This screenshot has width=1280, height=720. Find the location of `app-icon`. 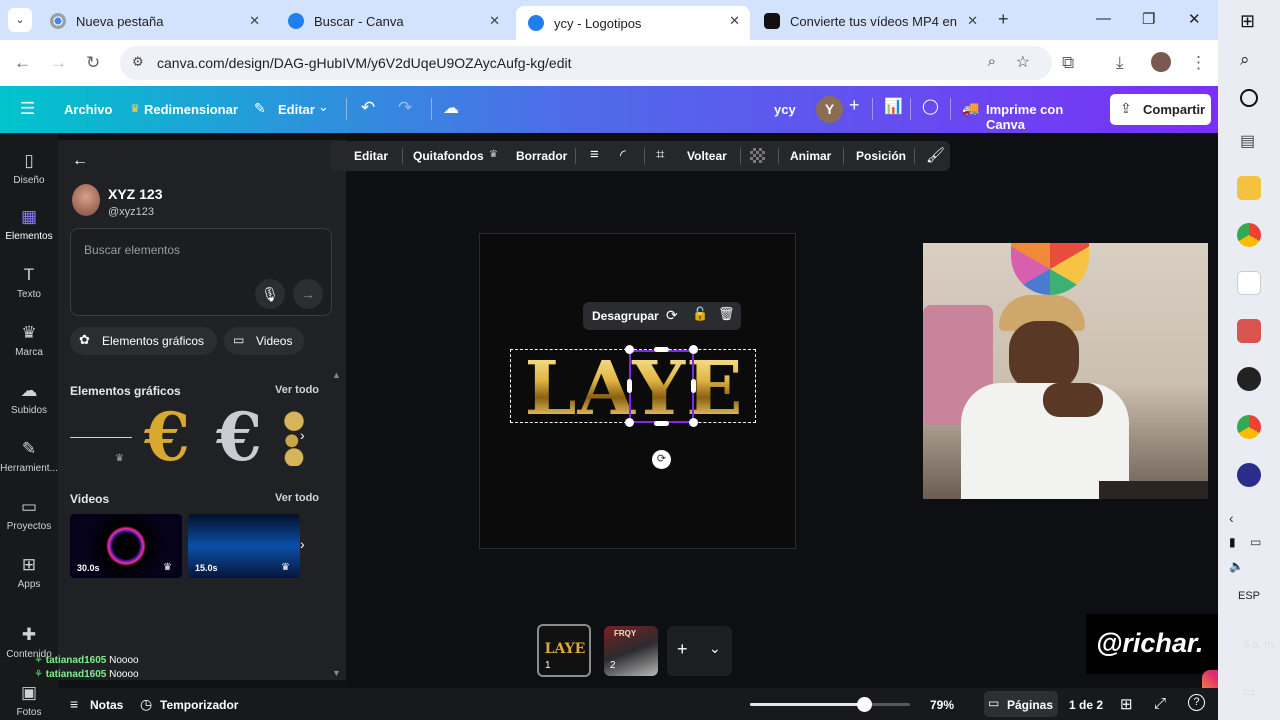

app-icon is located at coordinates (1249, 475).